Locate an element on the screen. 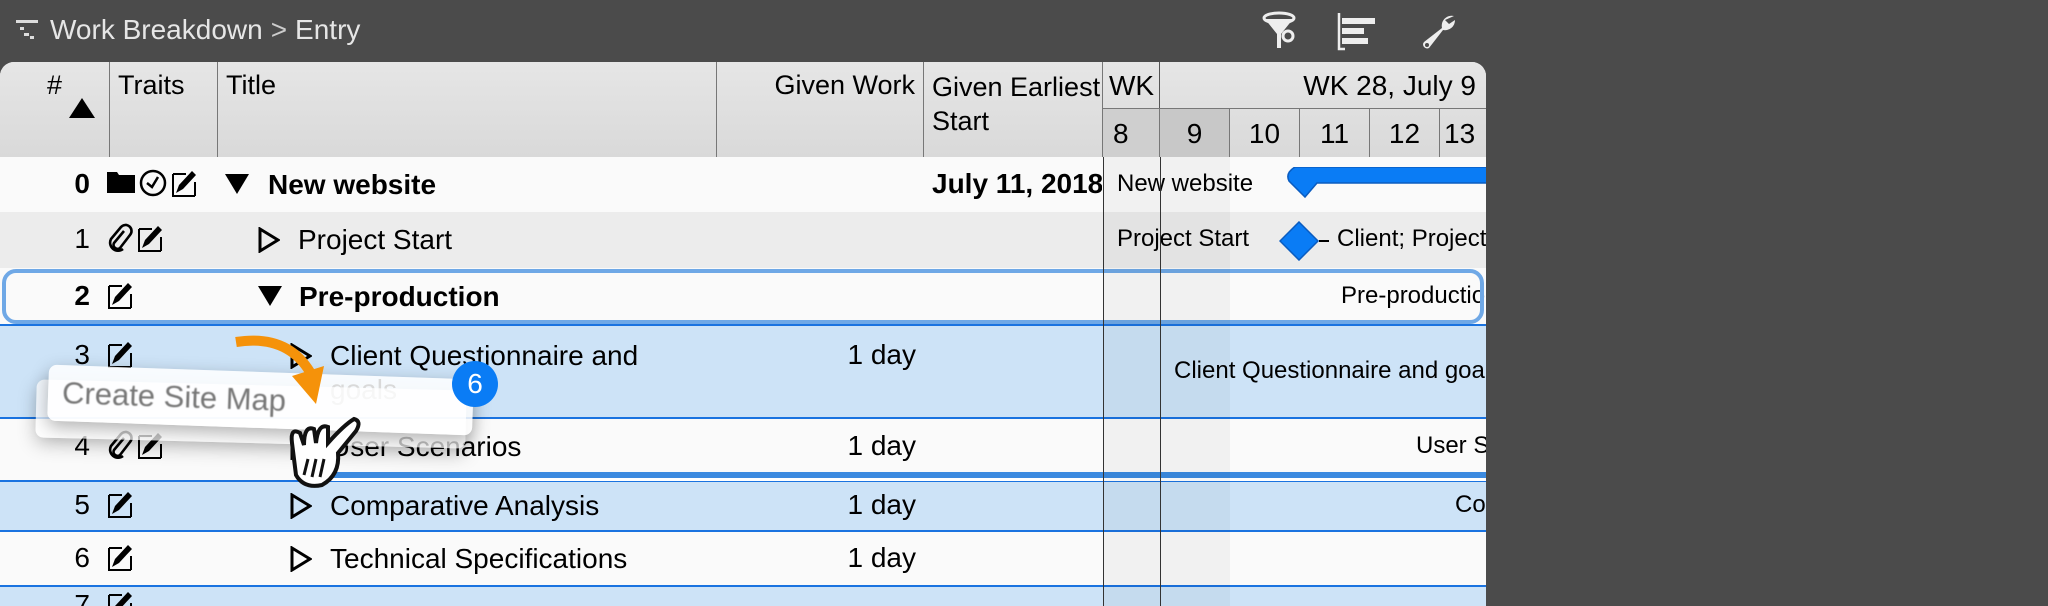 This screenshot has height=606, width=2048. clock-icon is located at coordinates (153, 186).